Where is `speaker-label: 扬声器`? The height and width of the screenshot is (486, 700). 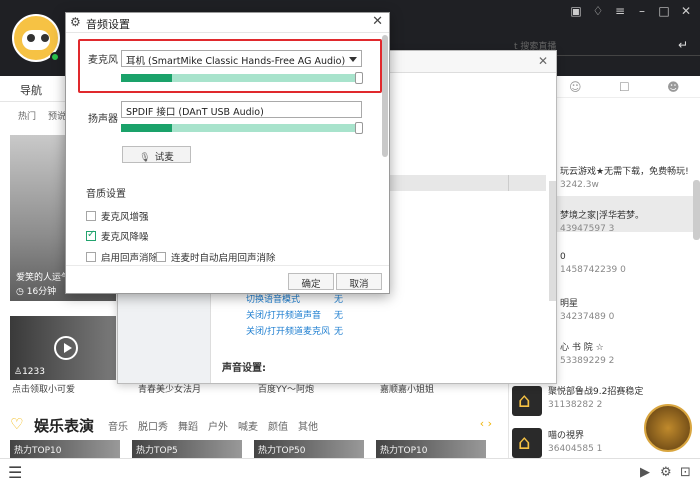
speaker-label: 扬声器 is located at coordinates (103, 119).